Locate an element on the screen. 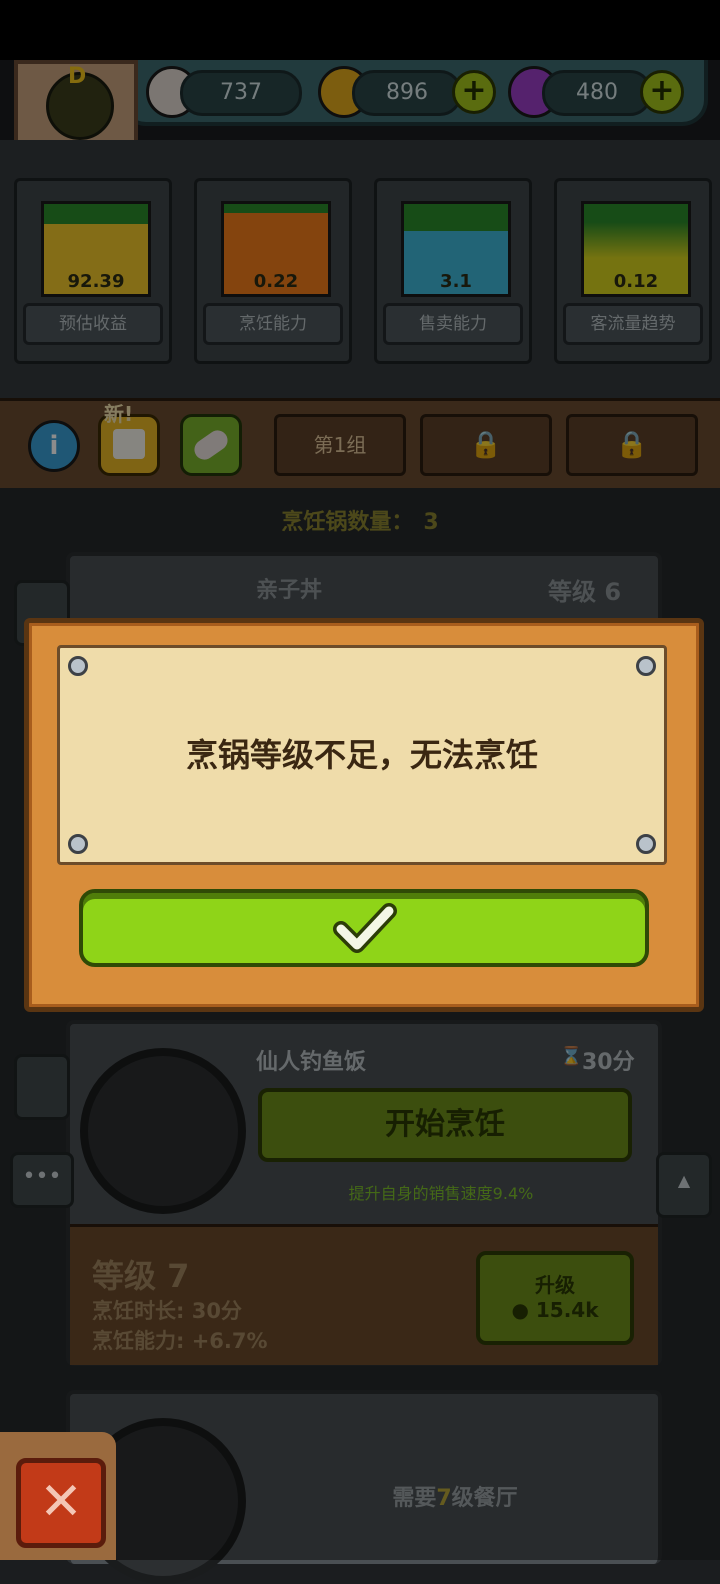  confirm-button is located at coordinates (364, 928).